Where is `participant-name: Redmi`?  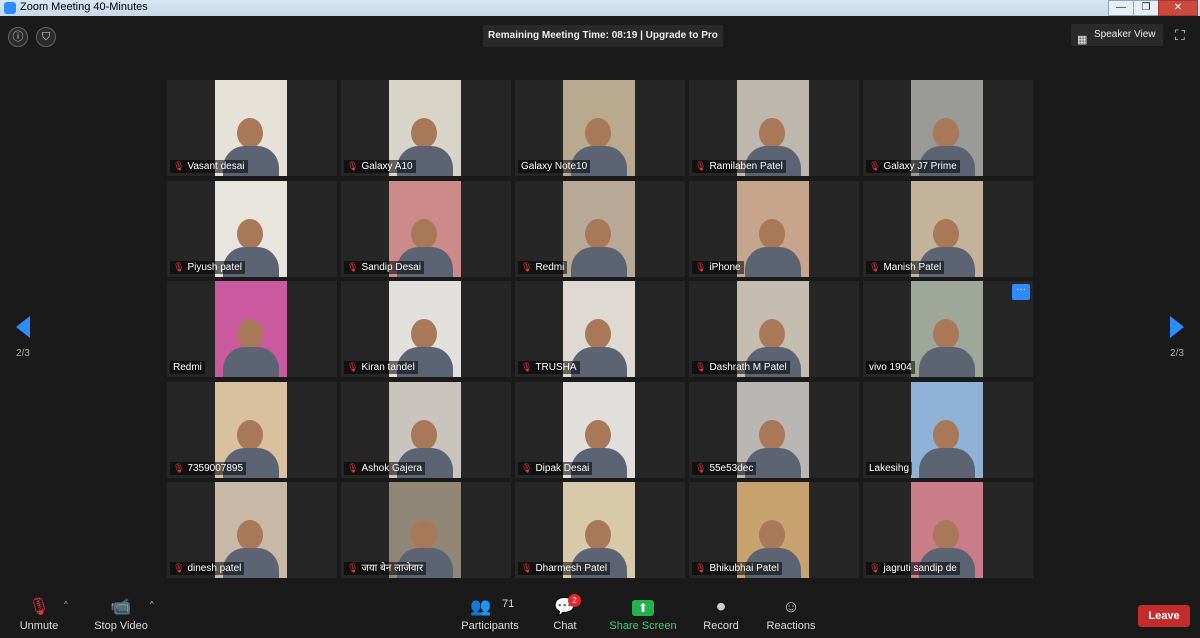
participant-name: Redmi is located at coordinates (187, 367).